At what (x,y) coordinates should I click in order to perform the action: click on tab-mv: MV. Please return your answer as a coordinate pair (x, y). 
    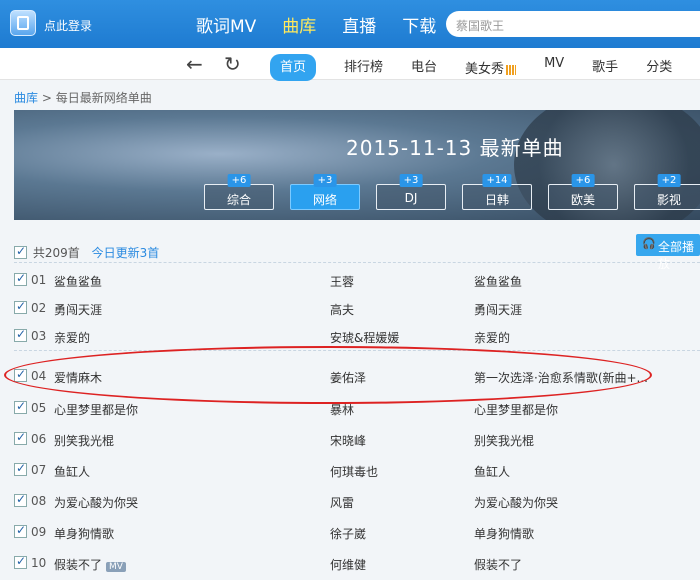
    Looking at the image, I should click on (554, 67).